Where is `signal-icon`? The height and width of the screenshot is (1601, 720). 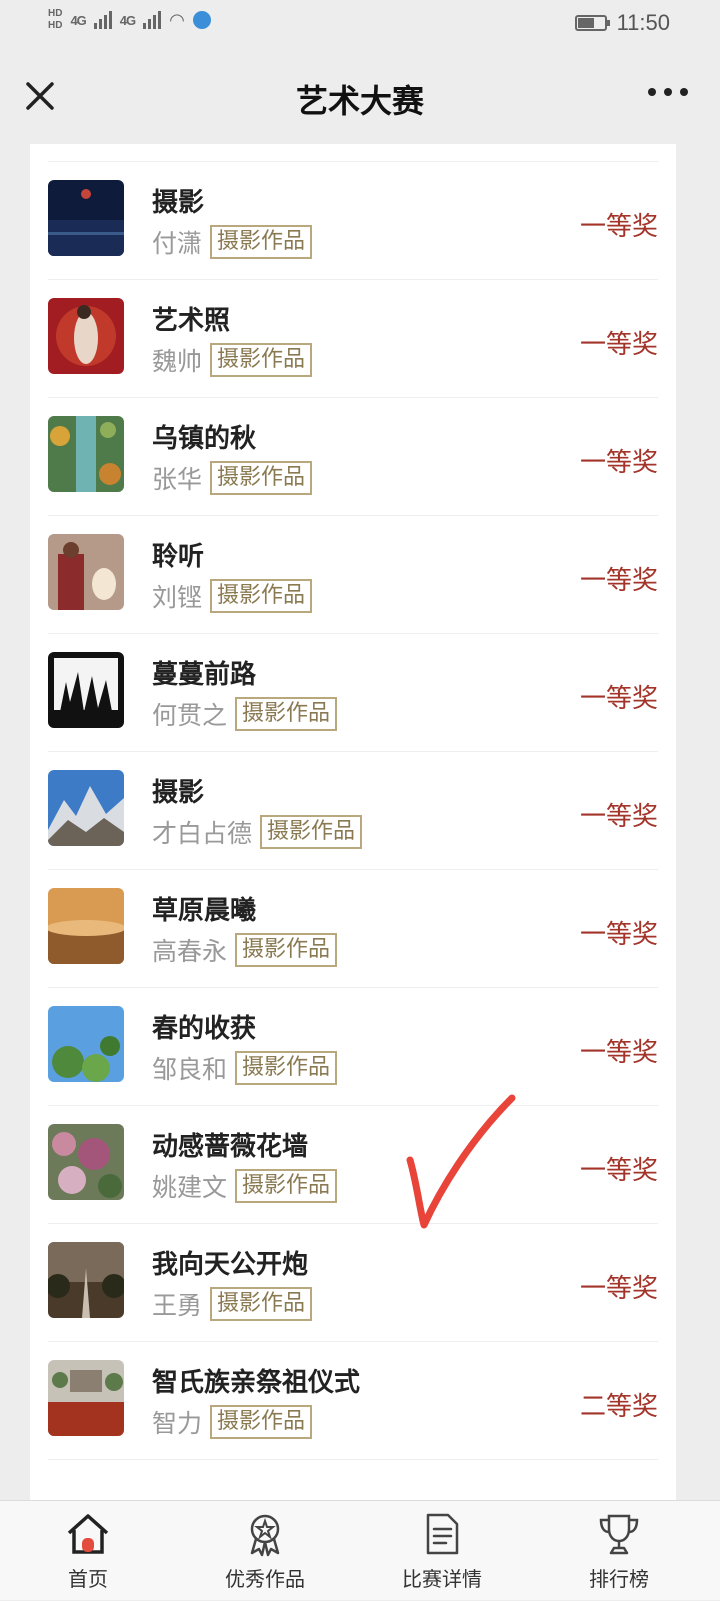
signal-icon is located at coordinates (102, 20).